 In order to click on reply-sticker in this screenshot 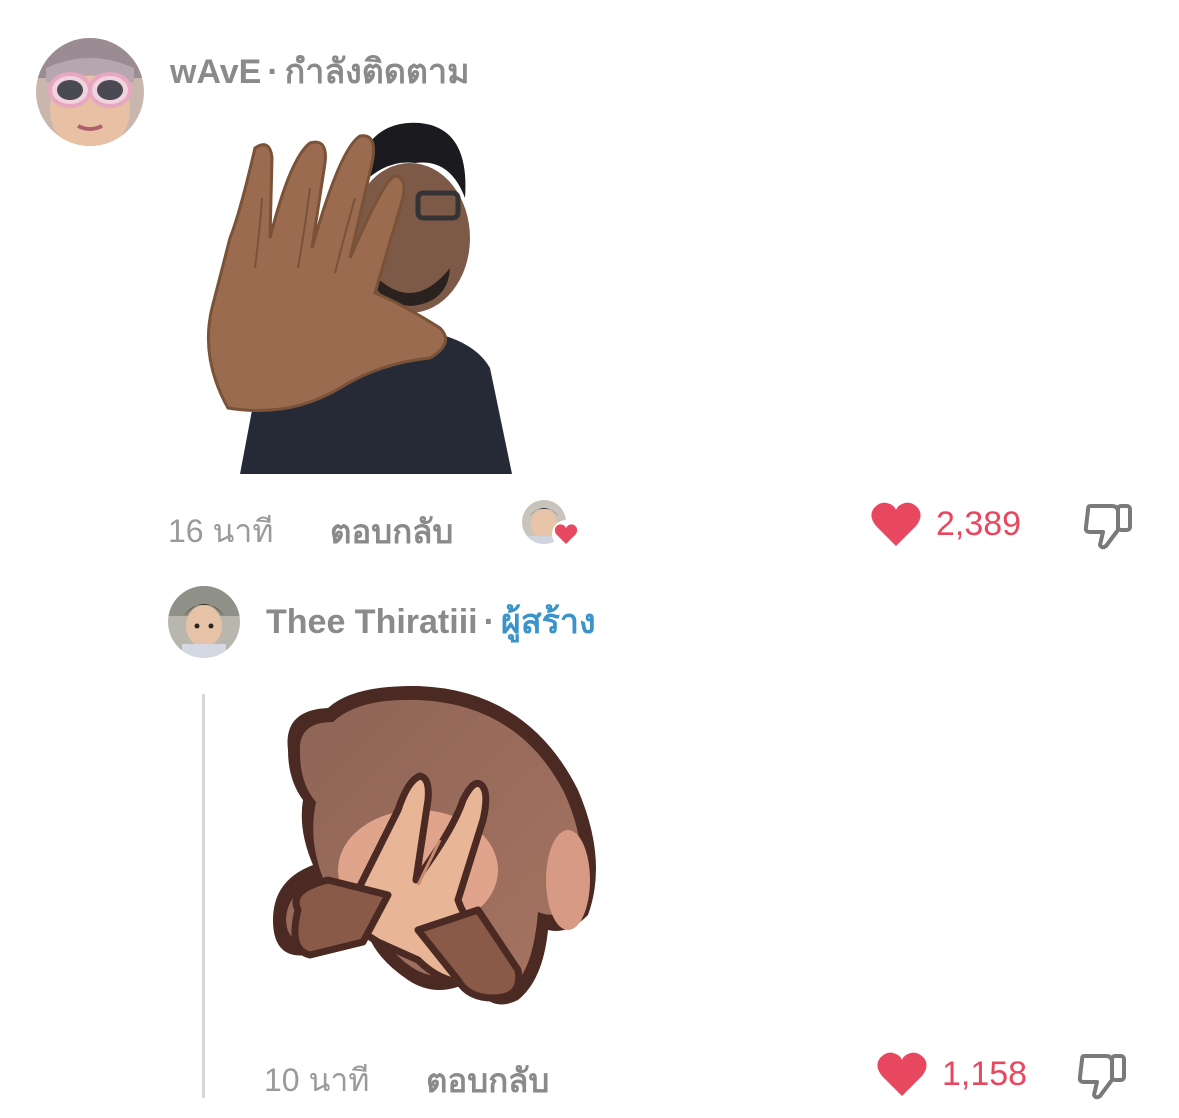, I will do `click(440, 847)`.